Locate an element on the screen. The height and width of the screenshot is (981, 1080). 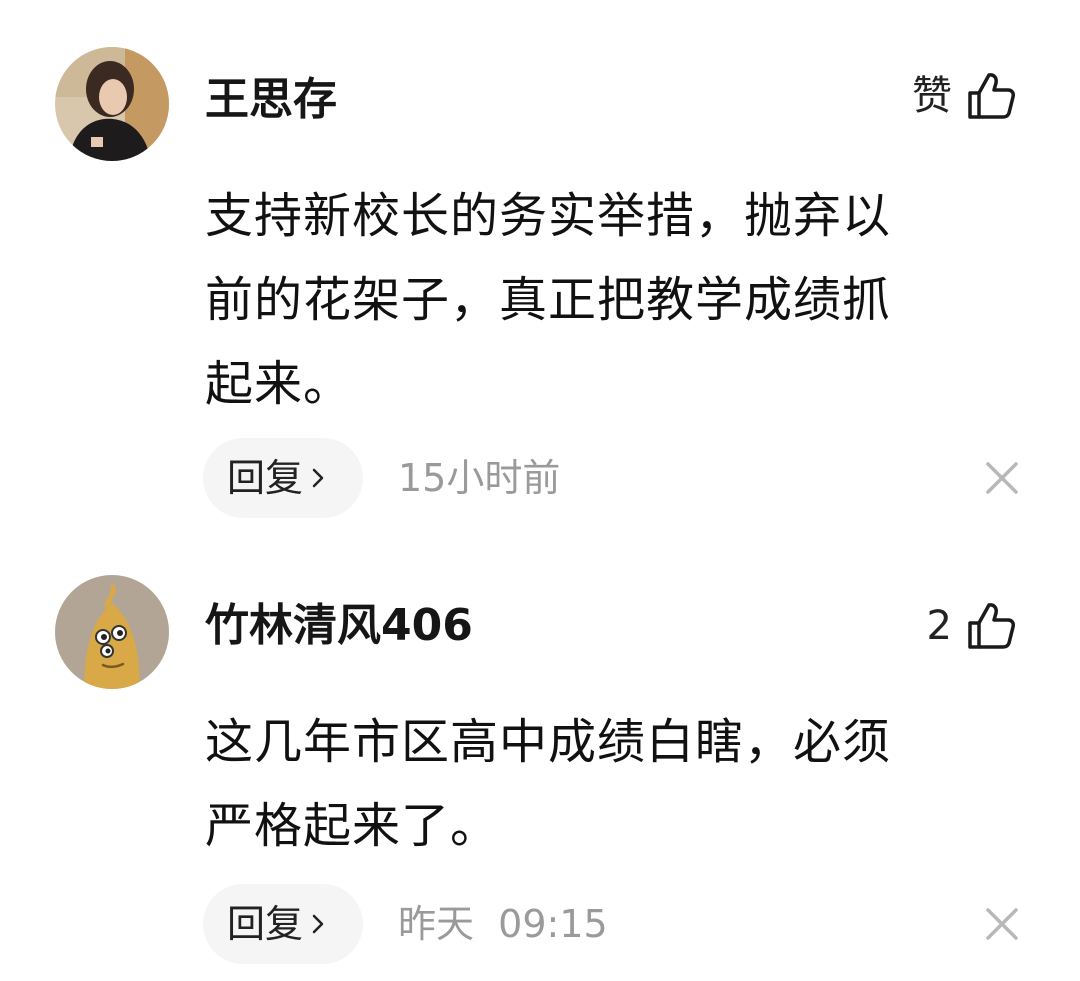
timestamp: 15小时前 is located at coordinates (479, 478).